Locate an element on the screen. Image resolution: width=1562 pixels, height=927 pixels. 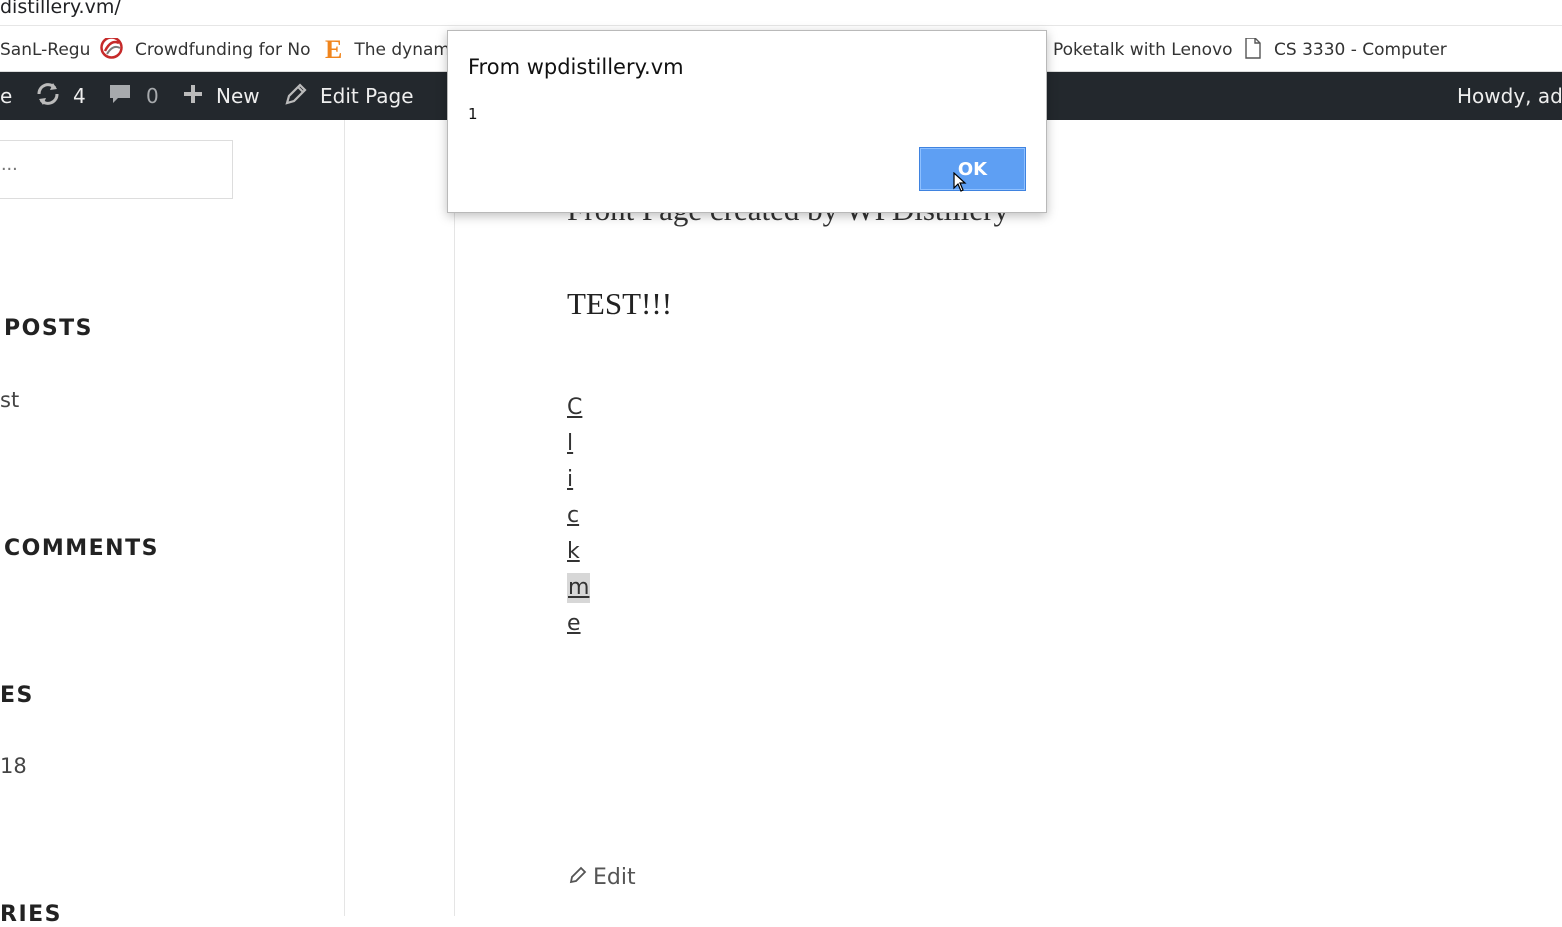
updates-count: 4 is located at coordinates (79, 96).